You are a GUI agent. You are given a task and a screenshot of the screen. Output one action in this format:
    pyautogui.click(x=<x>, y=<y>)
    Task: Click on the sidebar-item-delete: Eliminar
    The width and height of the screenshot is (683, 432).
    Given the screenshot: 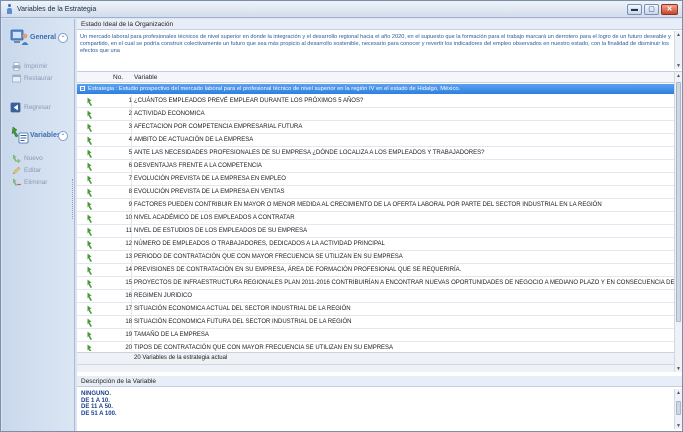 What is the action you would take?
    pyautogui.click(x=29, y=182)
    